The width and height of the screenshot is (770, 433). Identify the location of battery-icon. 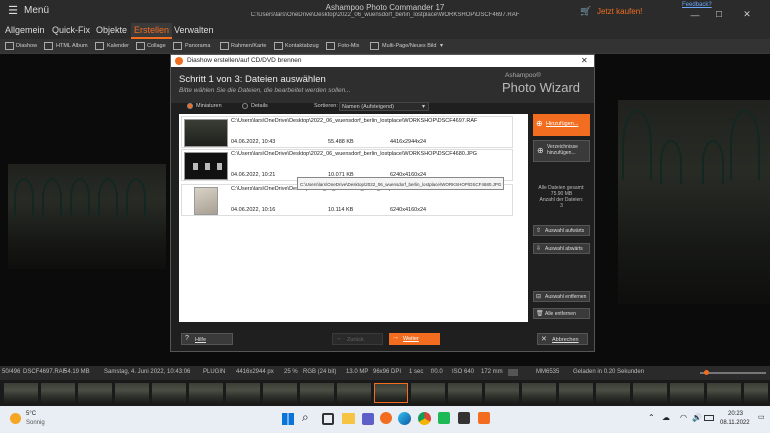
(709, 418).